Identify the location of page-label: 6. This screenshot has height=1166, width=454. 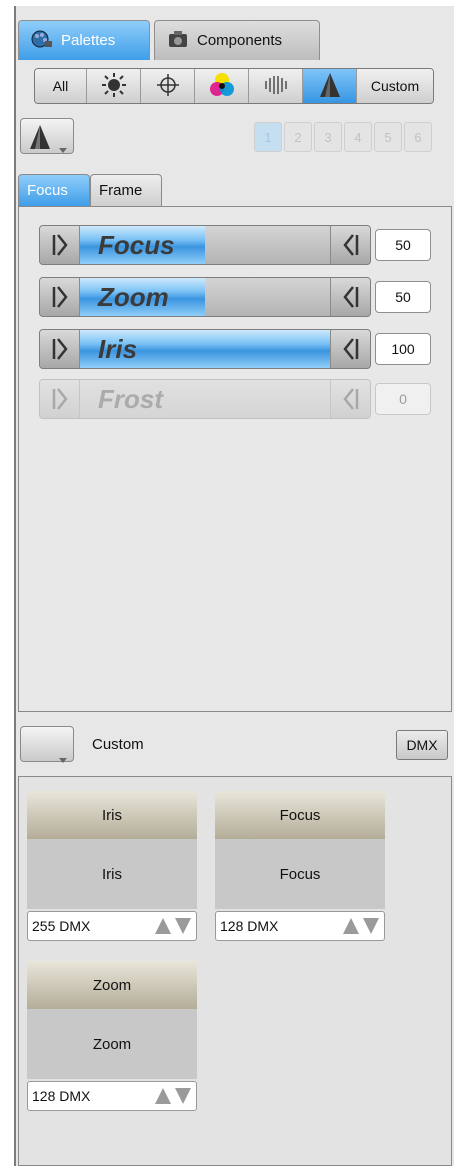
(418, 137).